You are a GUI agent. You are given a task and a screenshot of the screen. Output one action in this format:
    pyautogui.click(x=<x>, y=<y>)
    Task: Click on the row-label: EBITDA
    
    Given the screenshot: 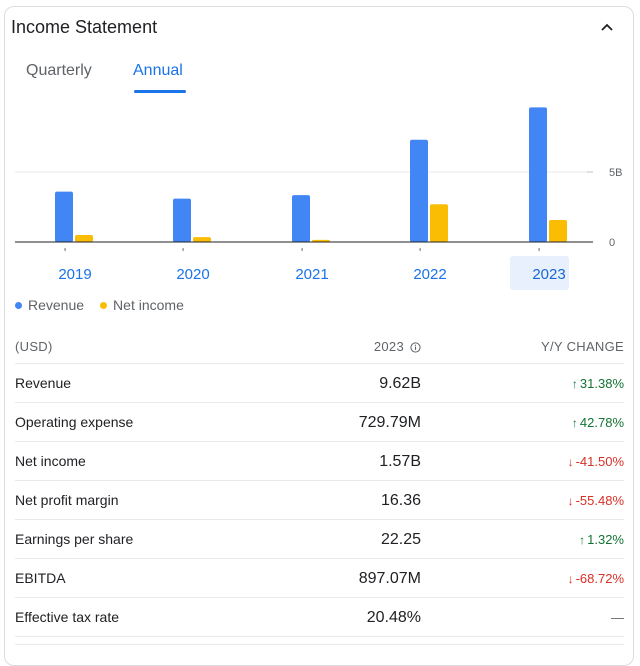 What is the action you would take?
    pyautogui.click(x=40, y=578)
    